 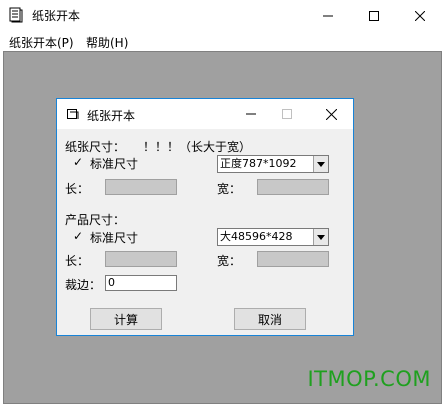 I want to click on product-standard-label: 标准尺寸, so click(x=114, y=238).